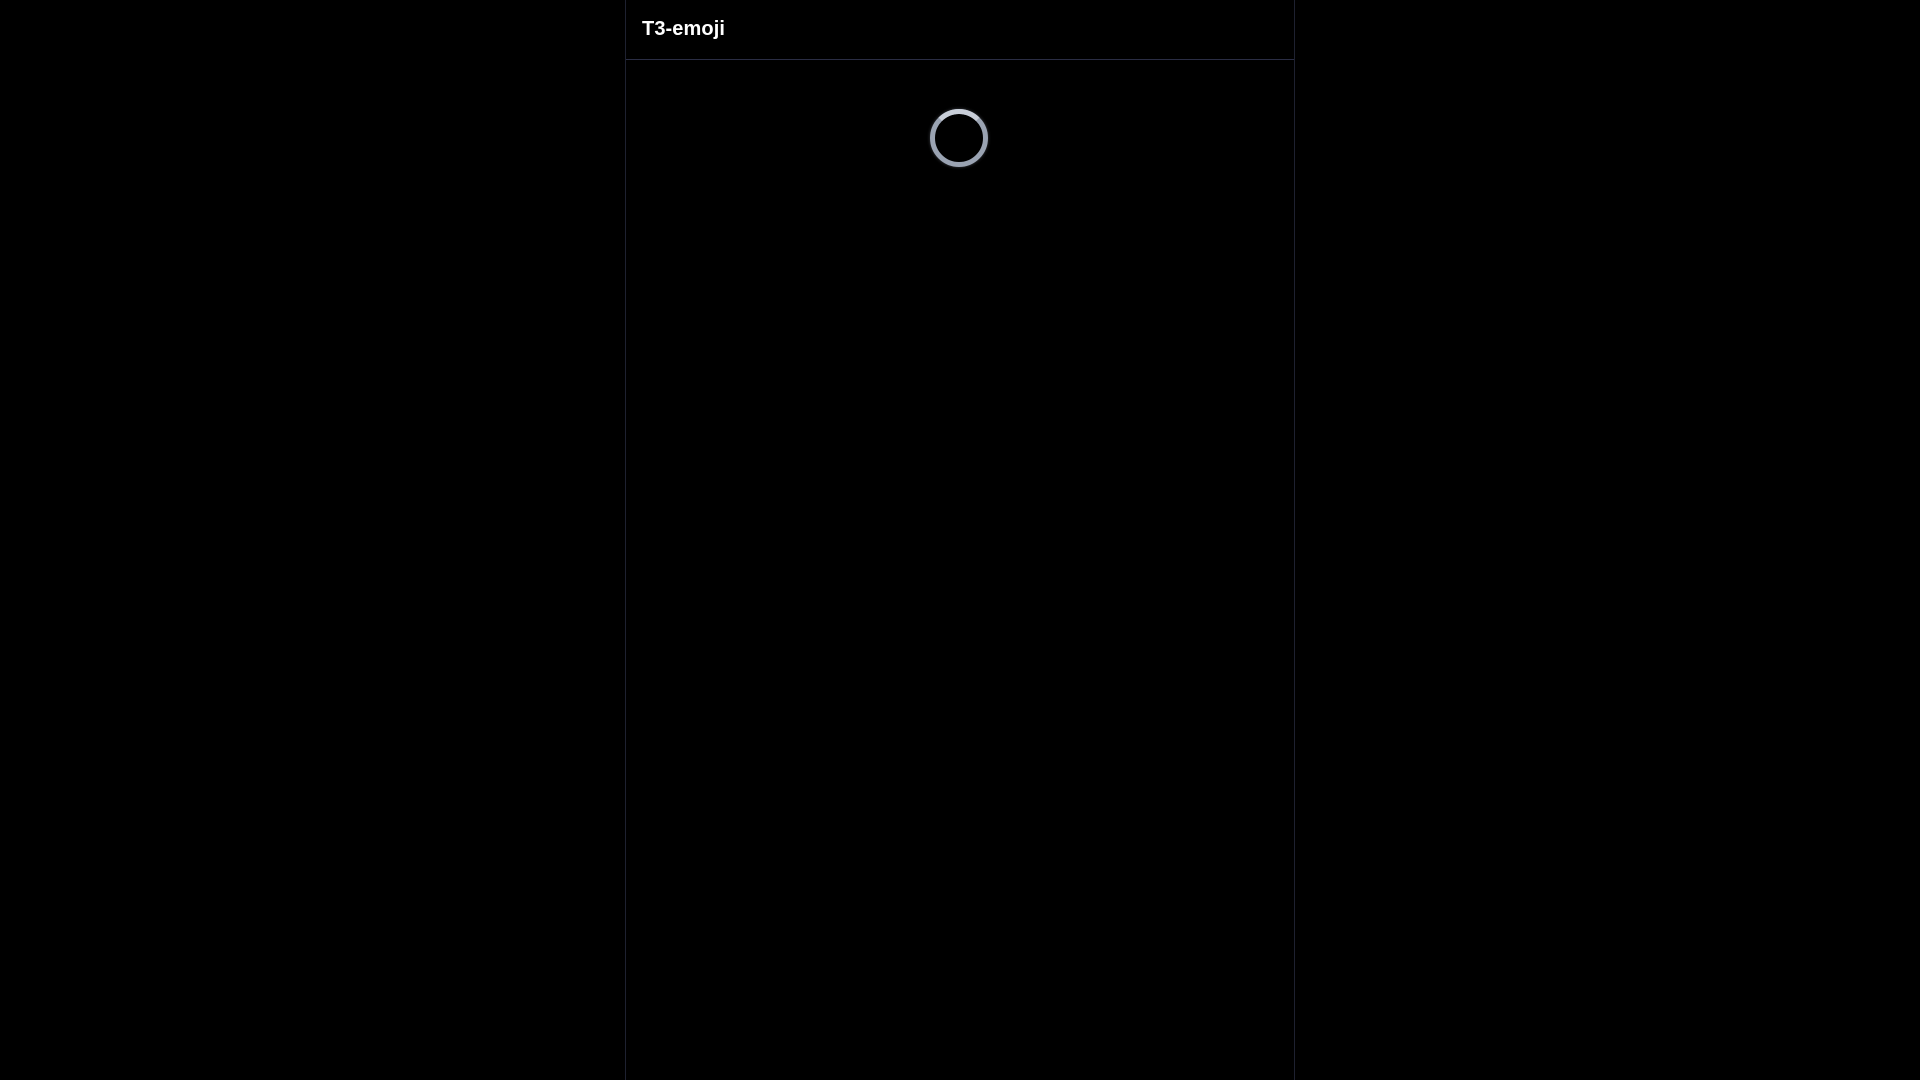 The width and height of the screenshot is (1920, 1080). What do you see at coordinates (960, 30) in the screenshot?
I see `header: T3-emoji` at bounding box center [960, 30].